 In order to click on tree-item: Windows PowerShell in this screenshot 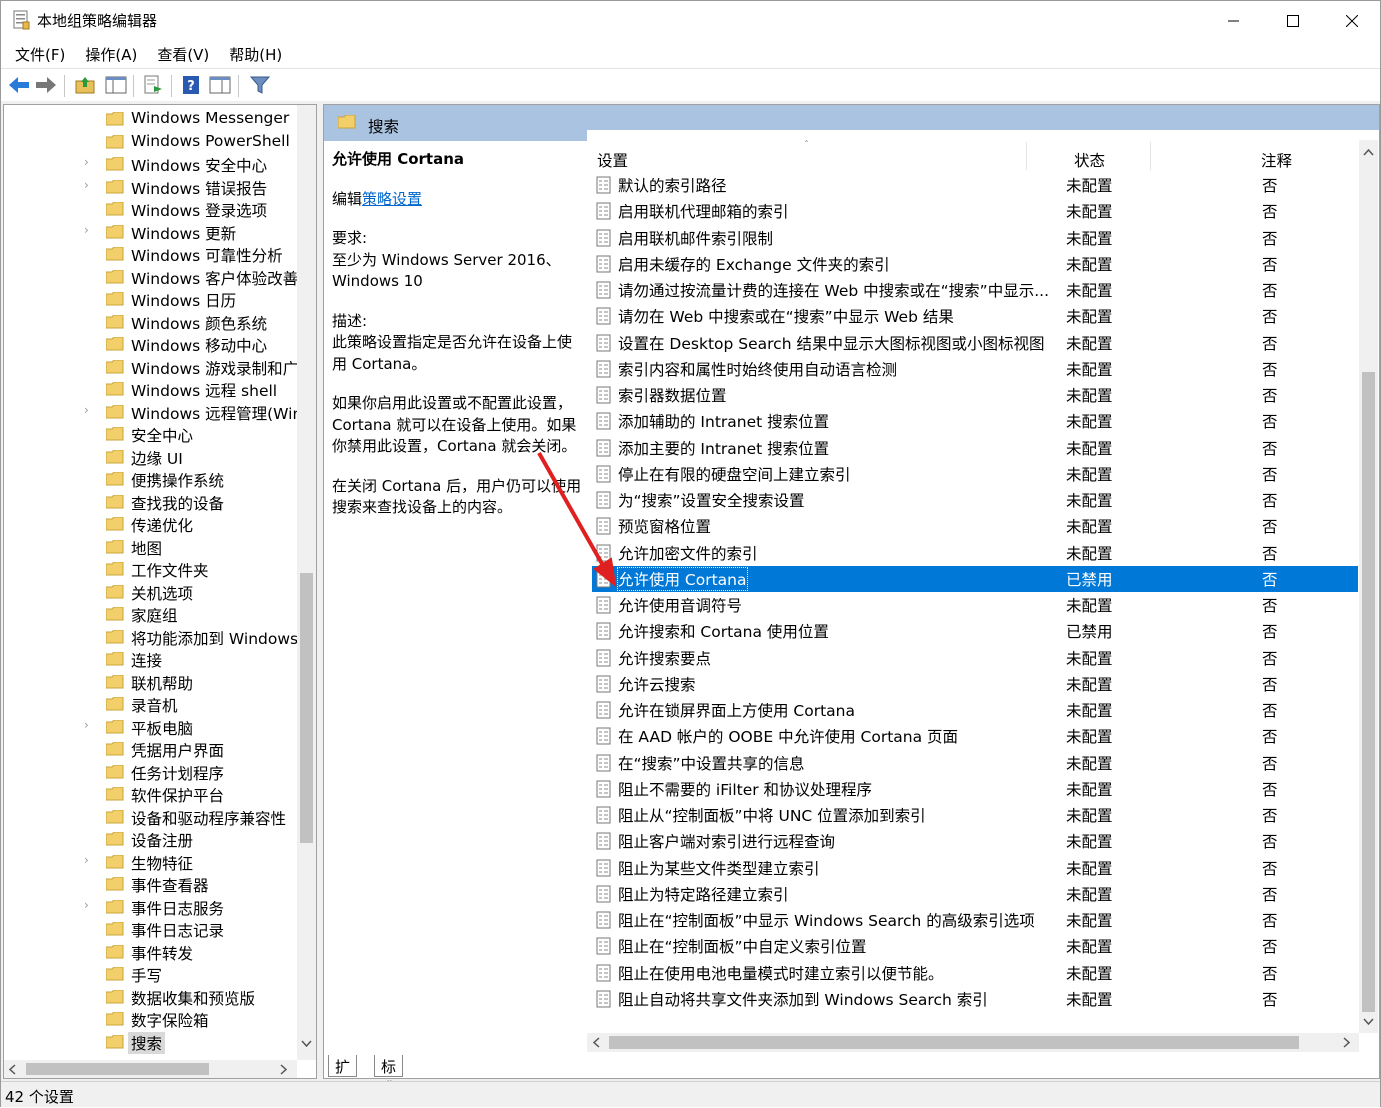, I will do `click(154, 142)`.